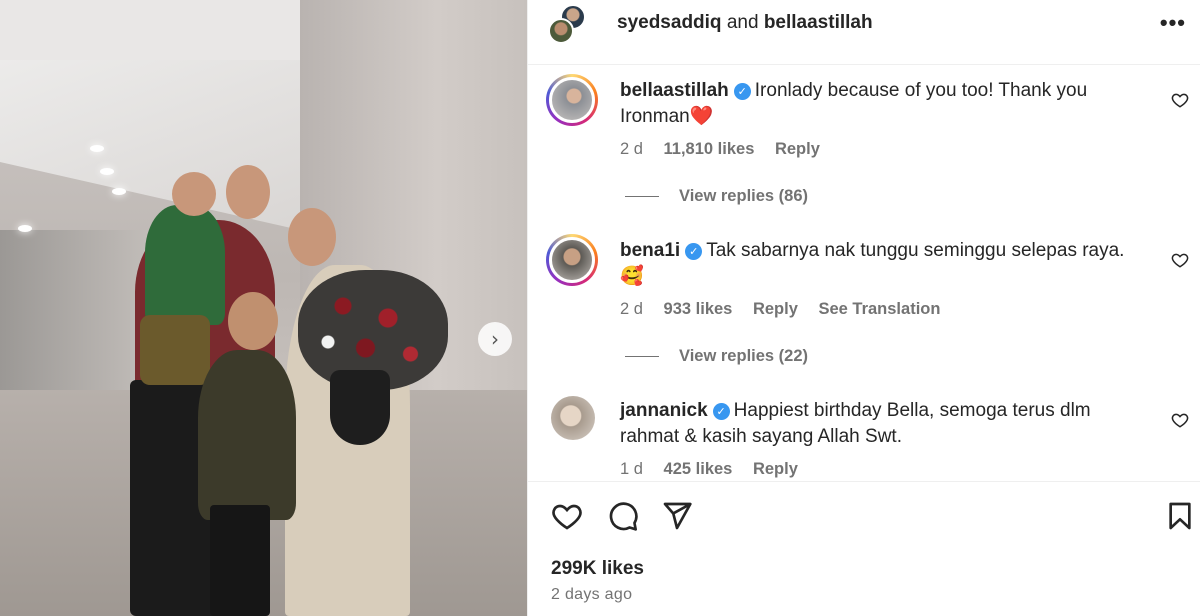  I want to click on comment-meta: 2 d 11,810 likes Reply, so click(728, 149).